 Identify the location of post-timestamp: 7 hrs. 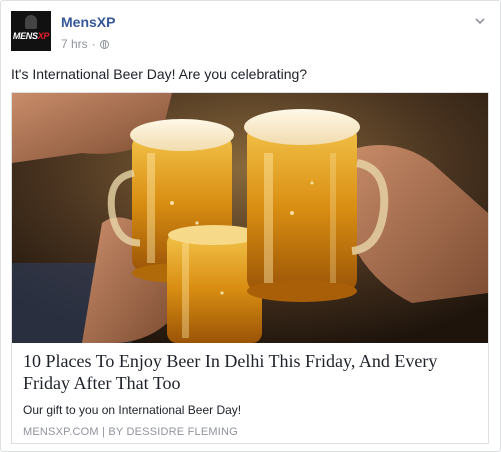
(74, 44).